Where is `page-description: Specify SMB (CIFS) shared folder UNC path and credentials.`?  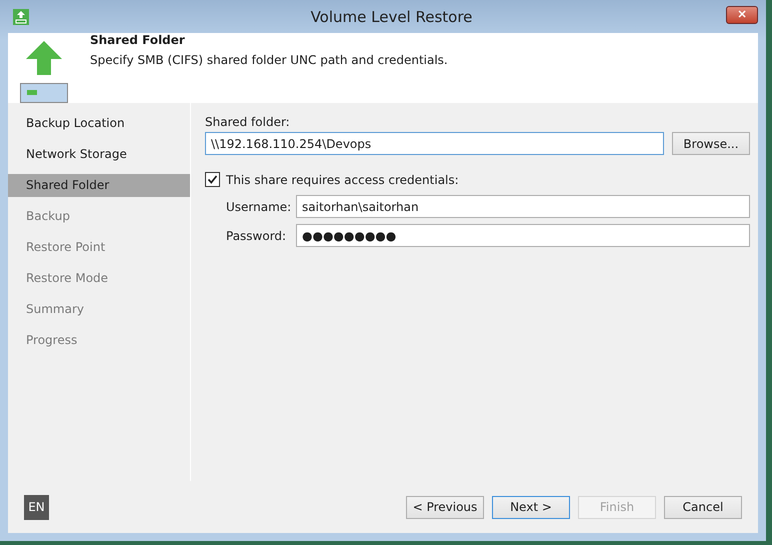 page-description: Specify SMB (CIFS) shared folder UNC path and credentials. is located at coordinates (269, 60).